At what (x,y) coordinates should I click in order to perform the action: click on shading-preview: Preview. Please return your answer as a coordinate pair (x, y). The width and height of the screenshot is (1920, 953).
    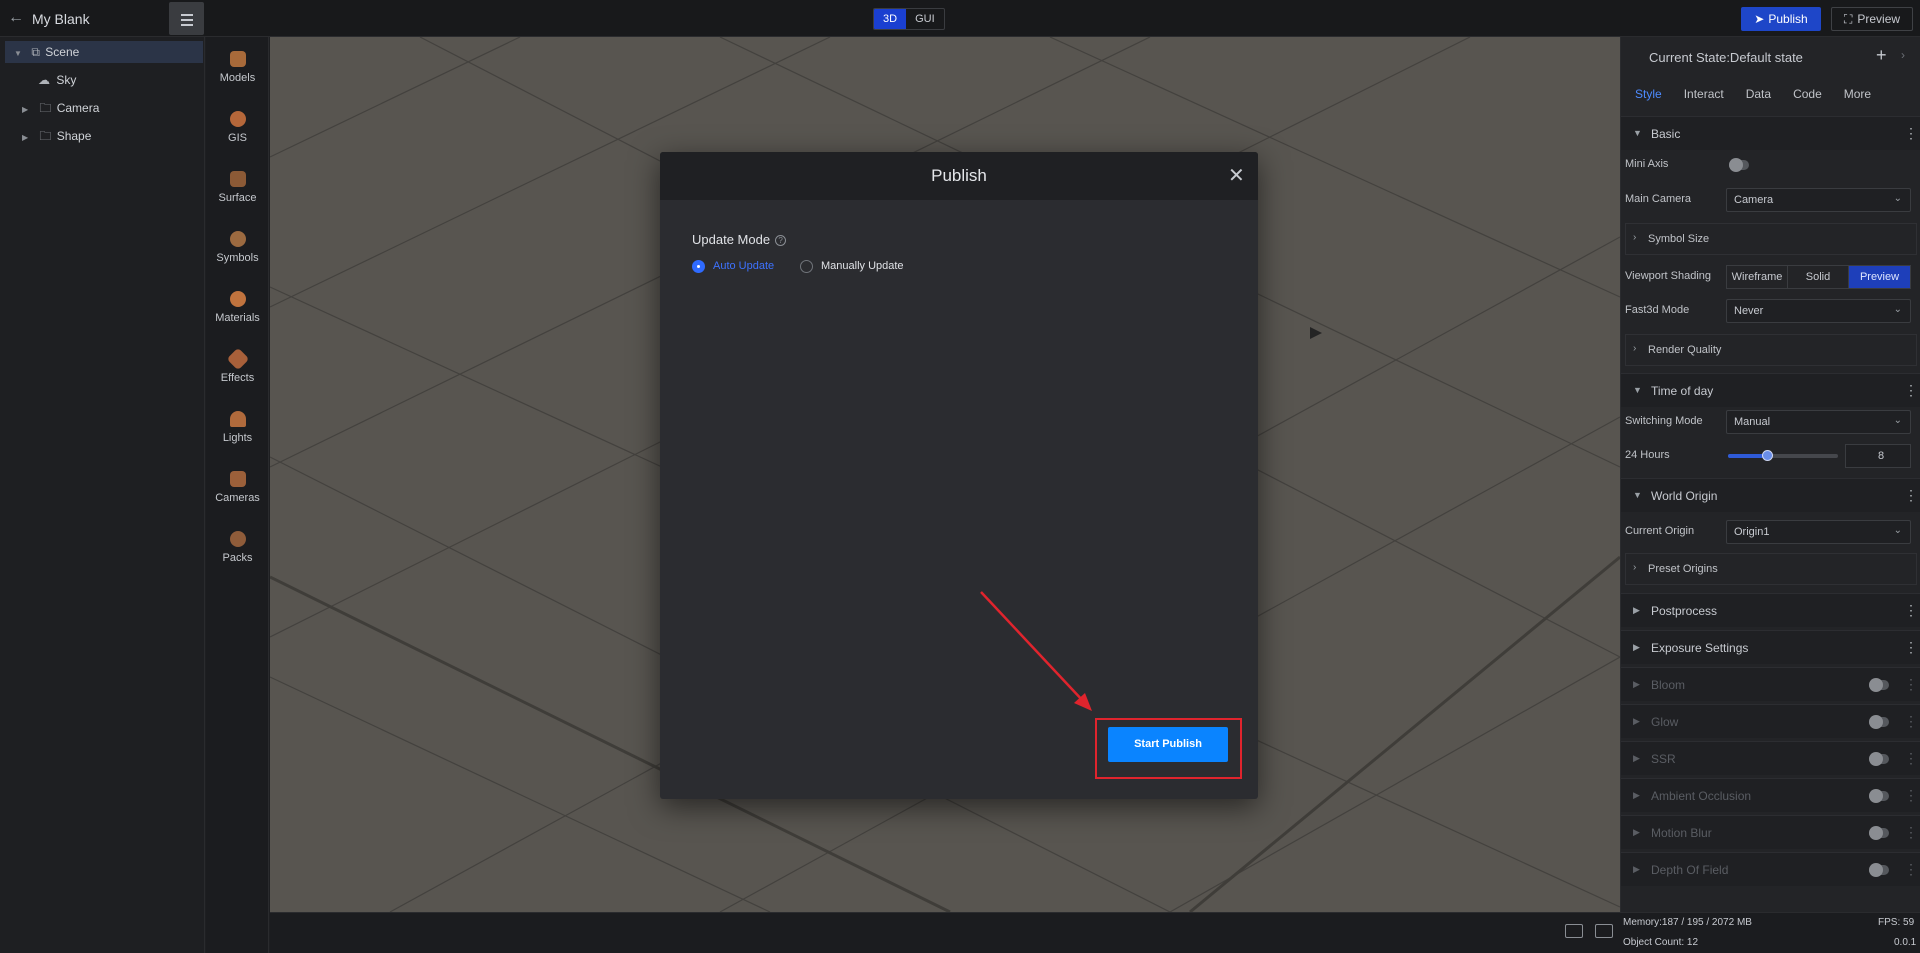
    Looking at the image, I should click on (1879, 277).